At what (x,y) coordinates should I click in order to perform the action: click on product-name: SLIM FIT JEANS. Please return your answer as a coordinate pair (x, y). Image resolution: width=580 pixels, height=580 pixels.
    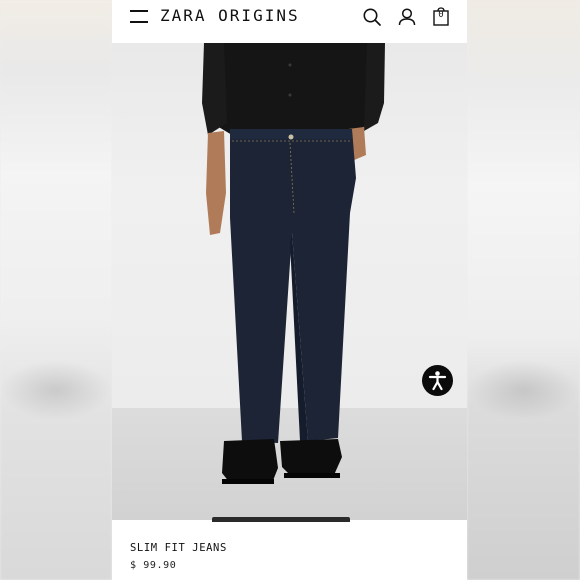
    Looking at the image, I should click on (178, 548).